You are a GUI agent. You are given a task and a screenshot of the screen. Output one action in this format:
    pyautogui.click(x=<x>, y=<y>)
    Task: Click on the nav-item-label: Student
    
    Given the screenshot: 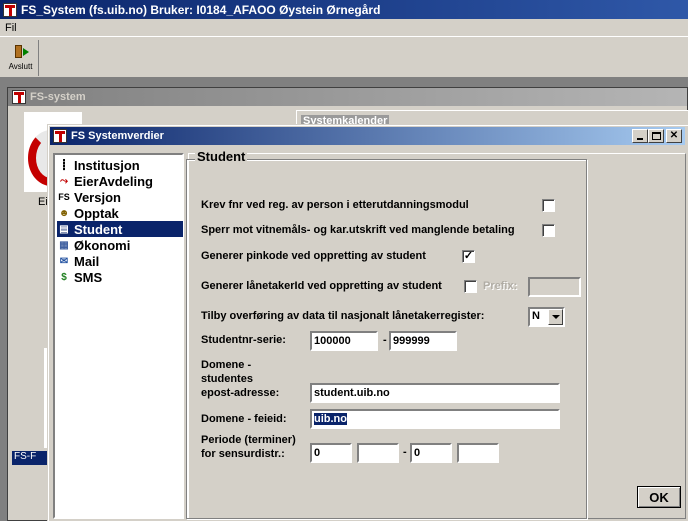 What is the action you would take?
    pyautogui.click(x=98, y=229)
    